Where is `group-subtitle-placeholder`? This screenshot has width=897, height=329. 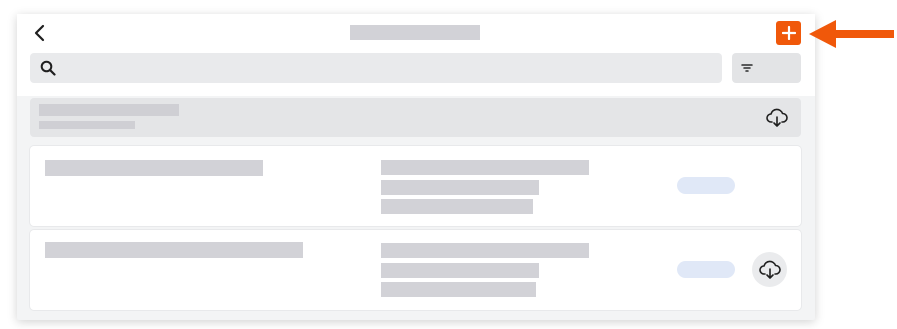
group-subtitle-placeholder is located at coordinates (87, 125).